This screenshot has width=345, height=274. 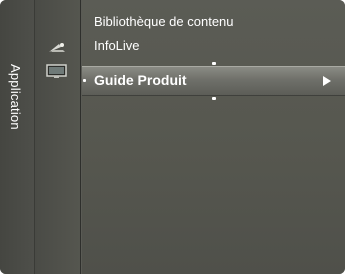 I want to click on menu-item-product-guide: Guide Produit, so click(x=213, y=81).